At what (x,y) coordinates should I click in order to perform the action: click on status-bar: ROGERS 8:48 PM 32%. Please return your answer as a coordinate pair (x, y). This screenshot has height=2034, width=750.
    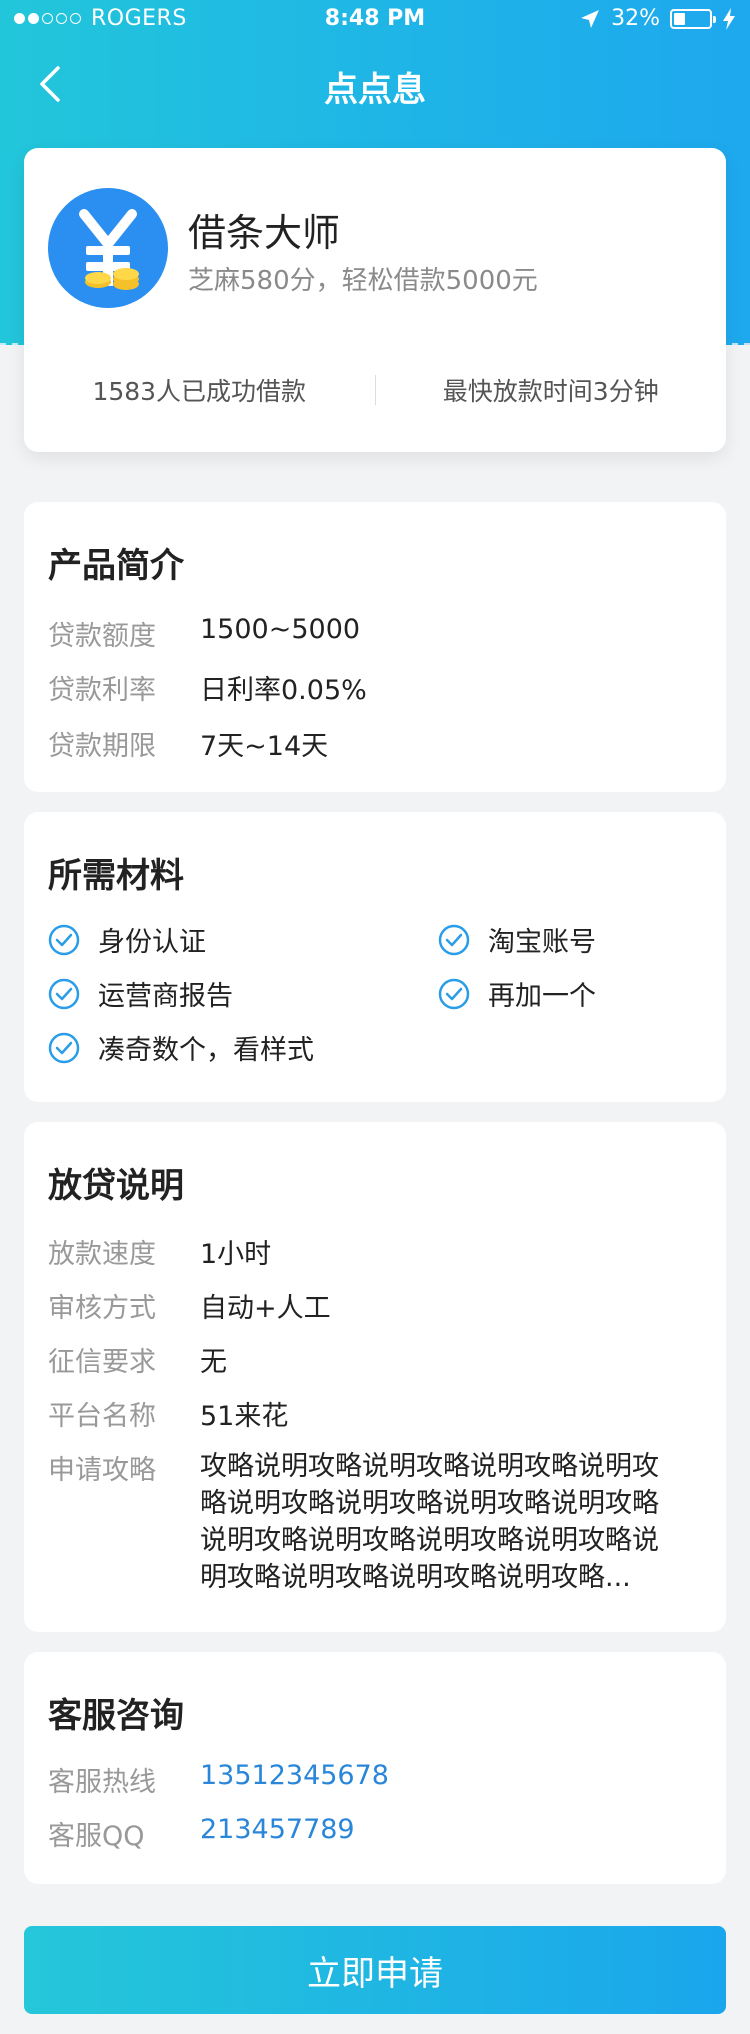
    Looking at the image, I should click on (375, 20).